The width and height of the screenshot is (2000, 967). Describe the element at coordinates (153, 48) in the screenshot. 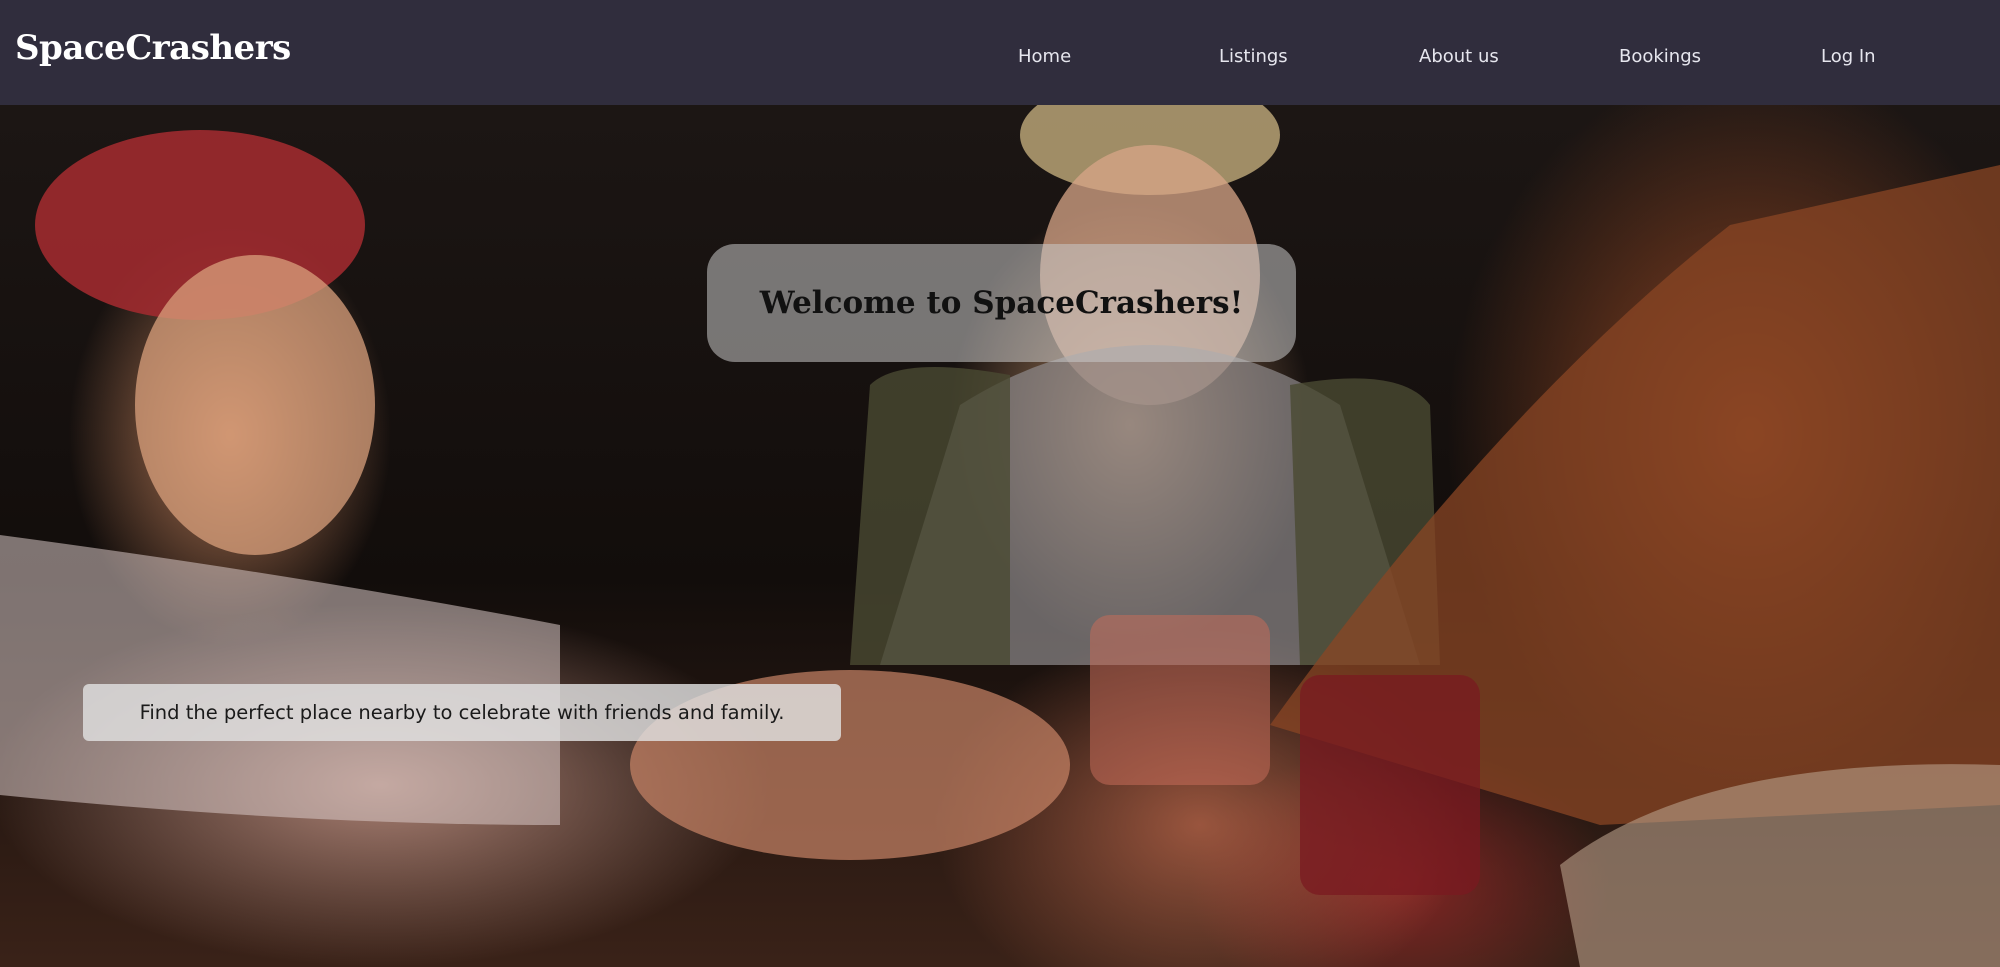

I see `brand-logo: SpaceCrashers` at that location.